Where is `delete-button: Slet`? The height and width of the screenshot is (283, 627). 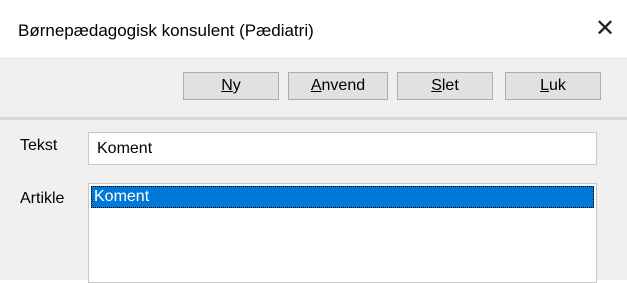 delete-button: Slet is located at coordinates (445, 86).